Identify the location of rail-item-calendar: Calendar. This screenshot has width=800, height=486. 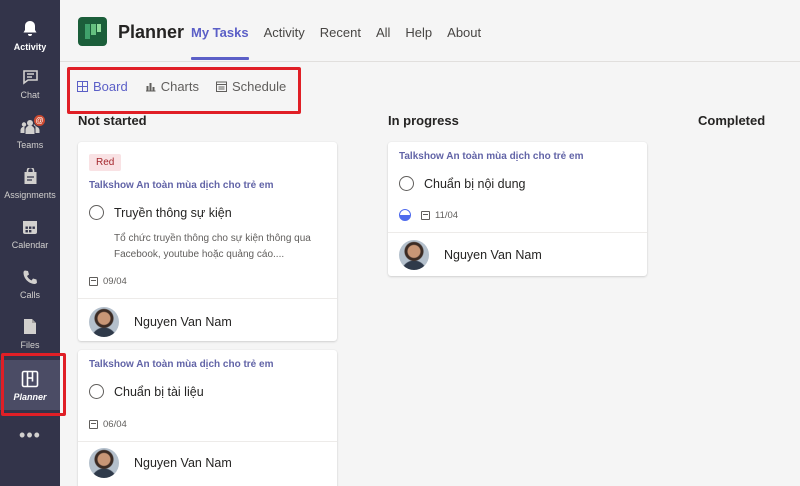
(30, 233).